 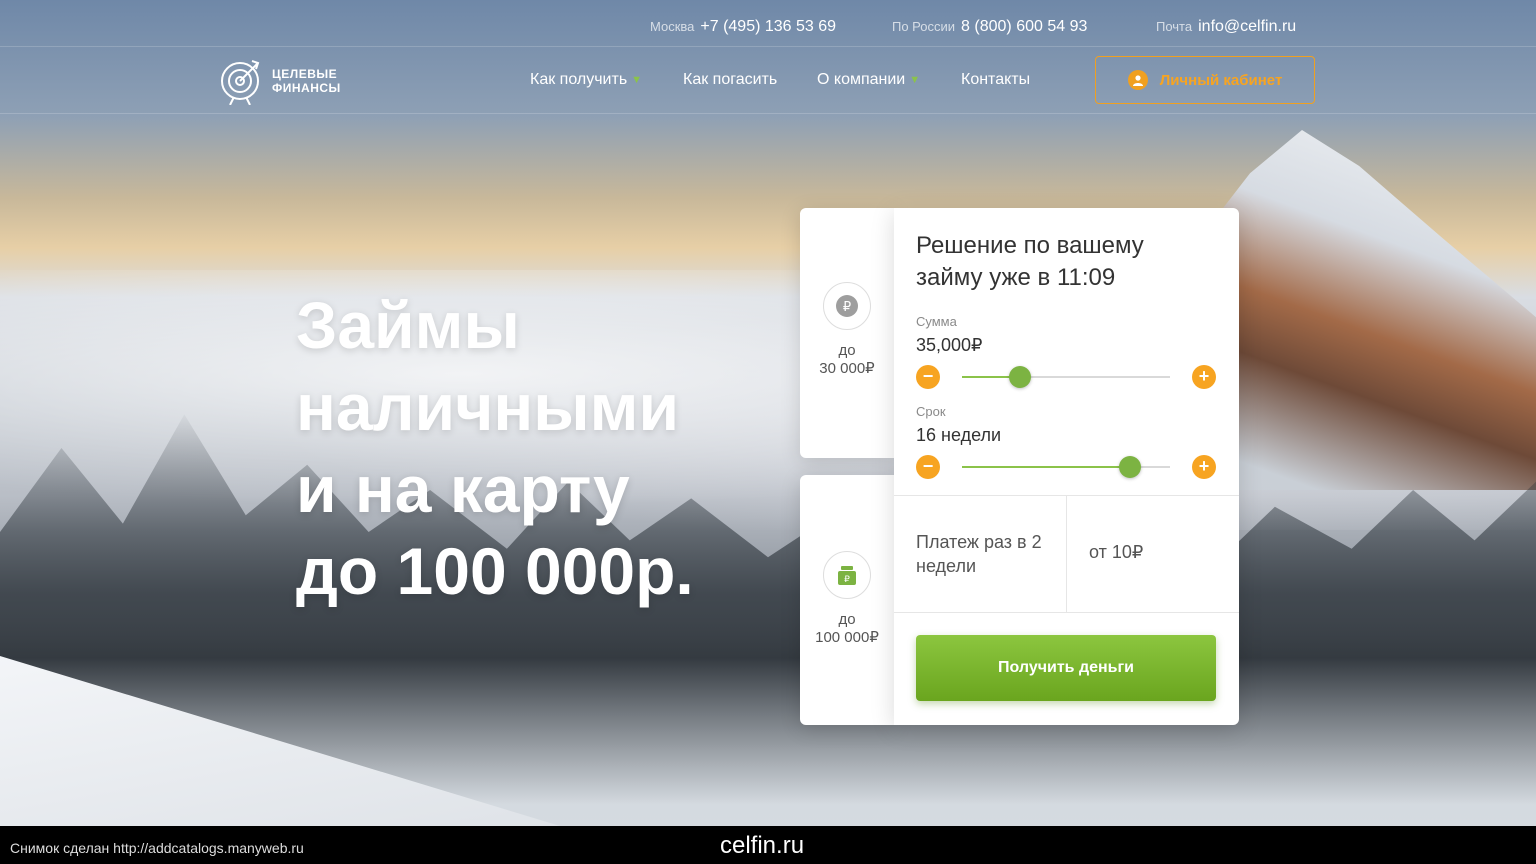 I want to click on product-small-amount: 30 000₽, so click(x=847, y=368).